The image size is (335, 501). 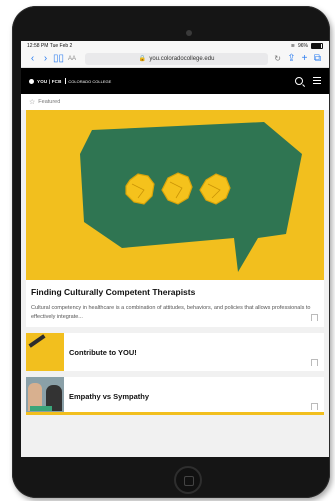 What do you see at coordinates (109, 396) in the screenshot?
I see `list-item-title: Empathy vs Sympathy` at bounding box center [109, 396].